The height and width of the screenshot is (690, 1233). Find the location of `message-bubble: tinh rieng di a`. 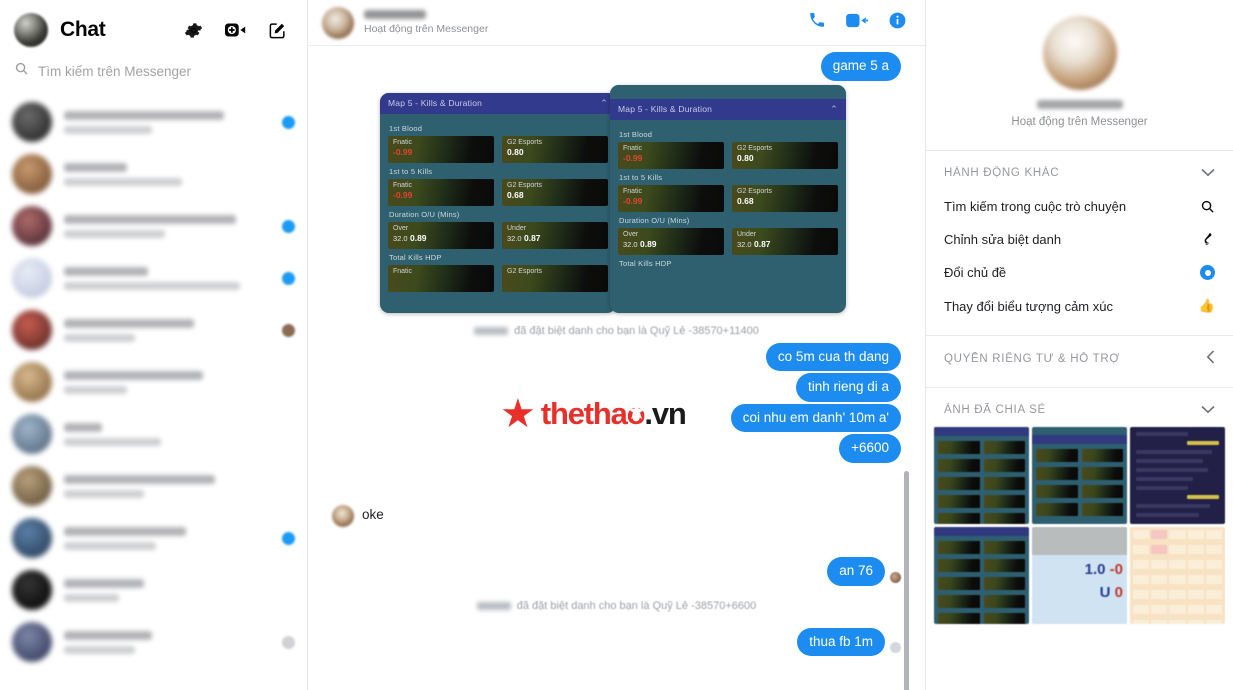

message-bubble: tinh rieng di a is located at coordinates (848, 387).